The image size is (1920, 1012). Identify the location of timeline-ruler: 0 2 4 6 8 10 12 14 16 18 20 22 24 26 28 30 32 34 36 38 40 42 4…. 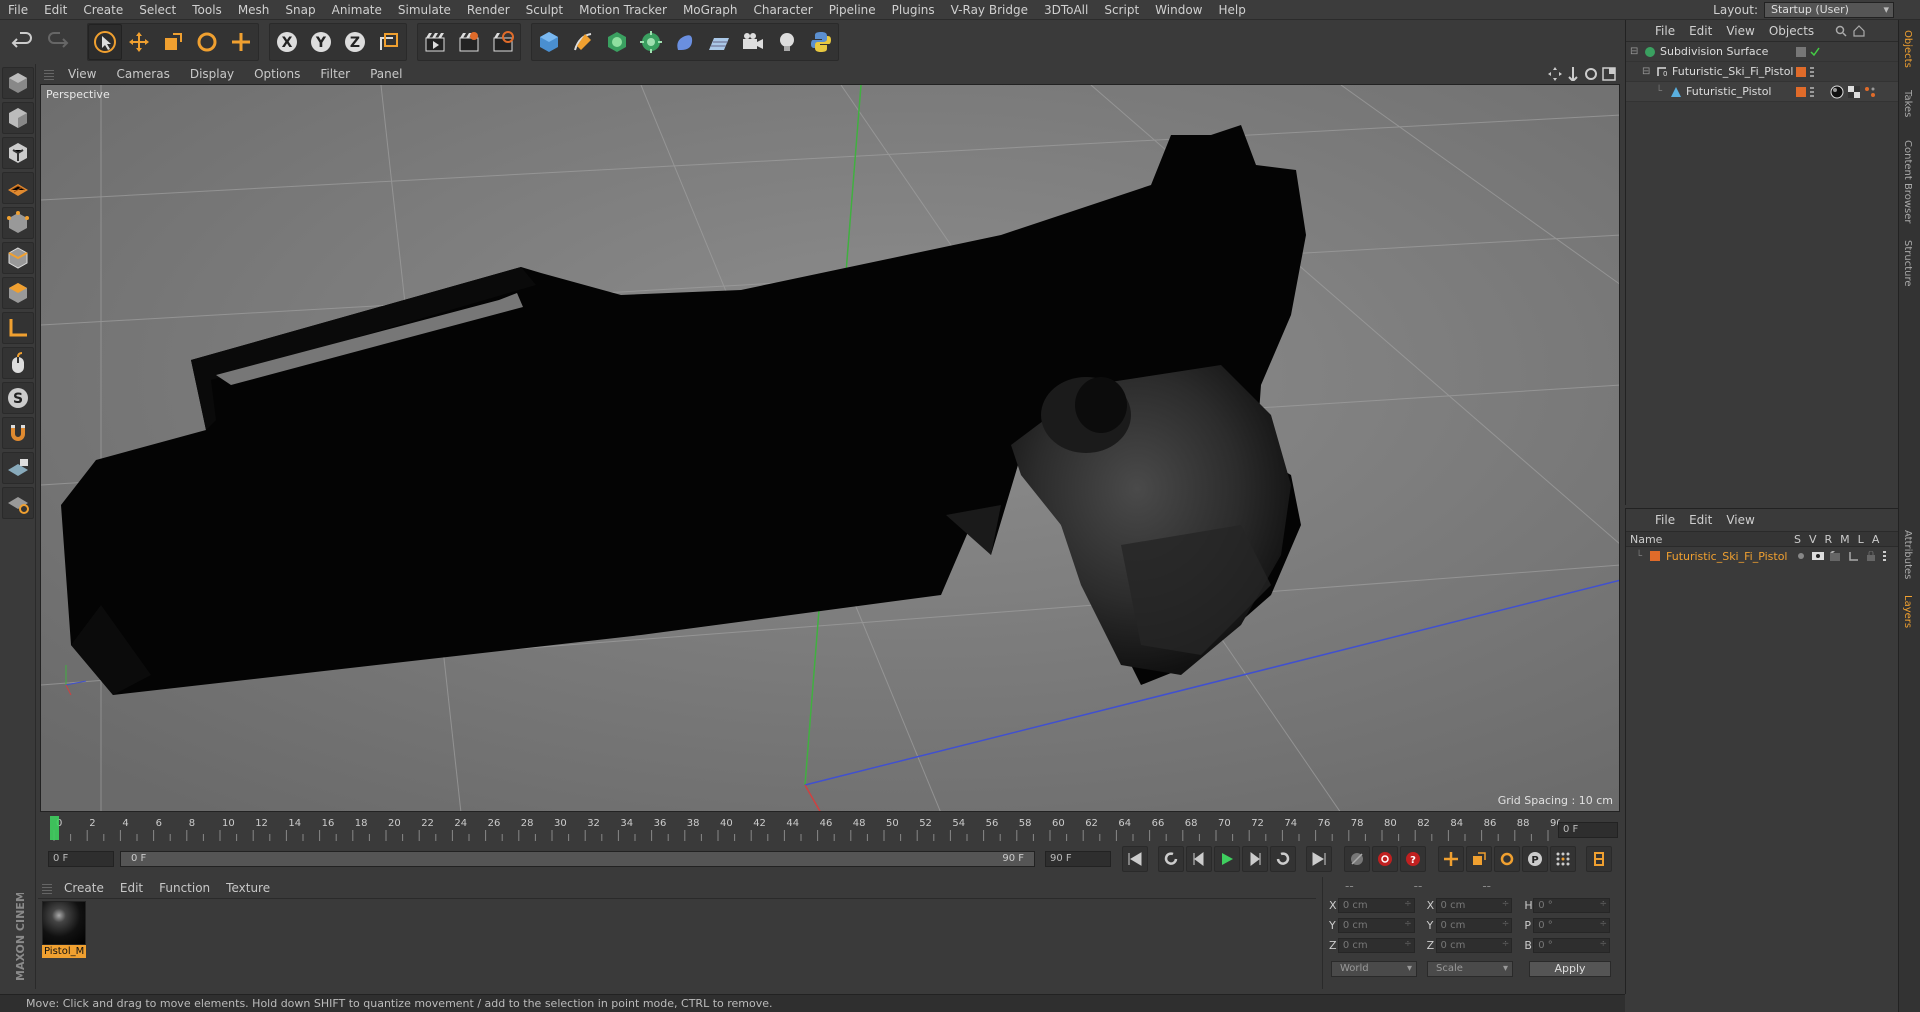
(805, 828).